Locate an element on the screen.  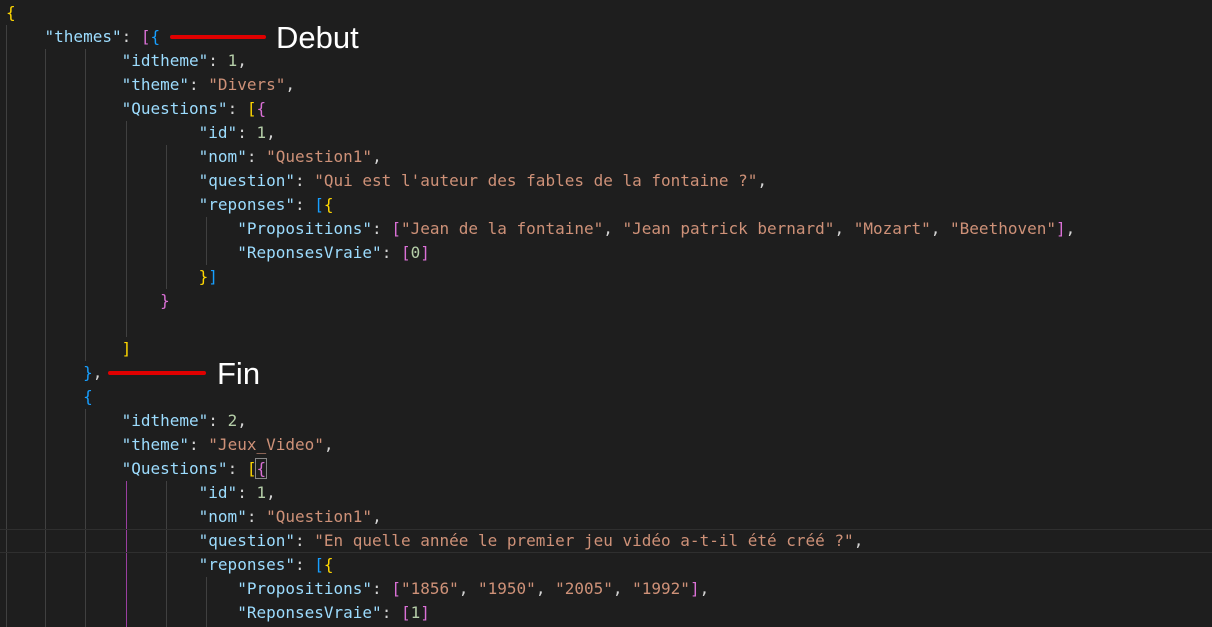
json-string: "2005" is located at coordinates (584, 588).